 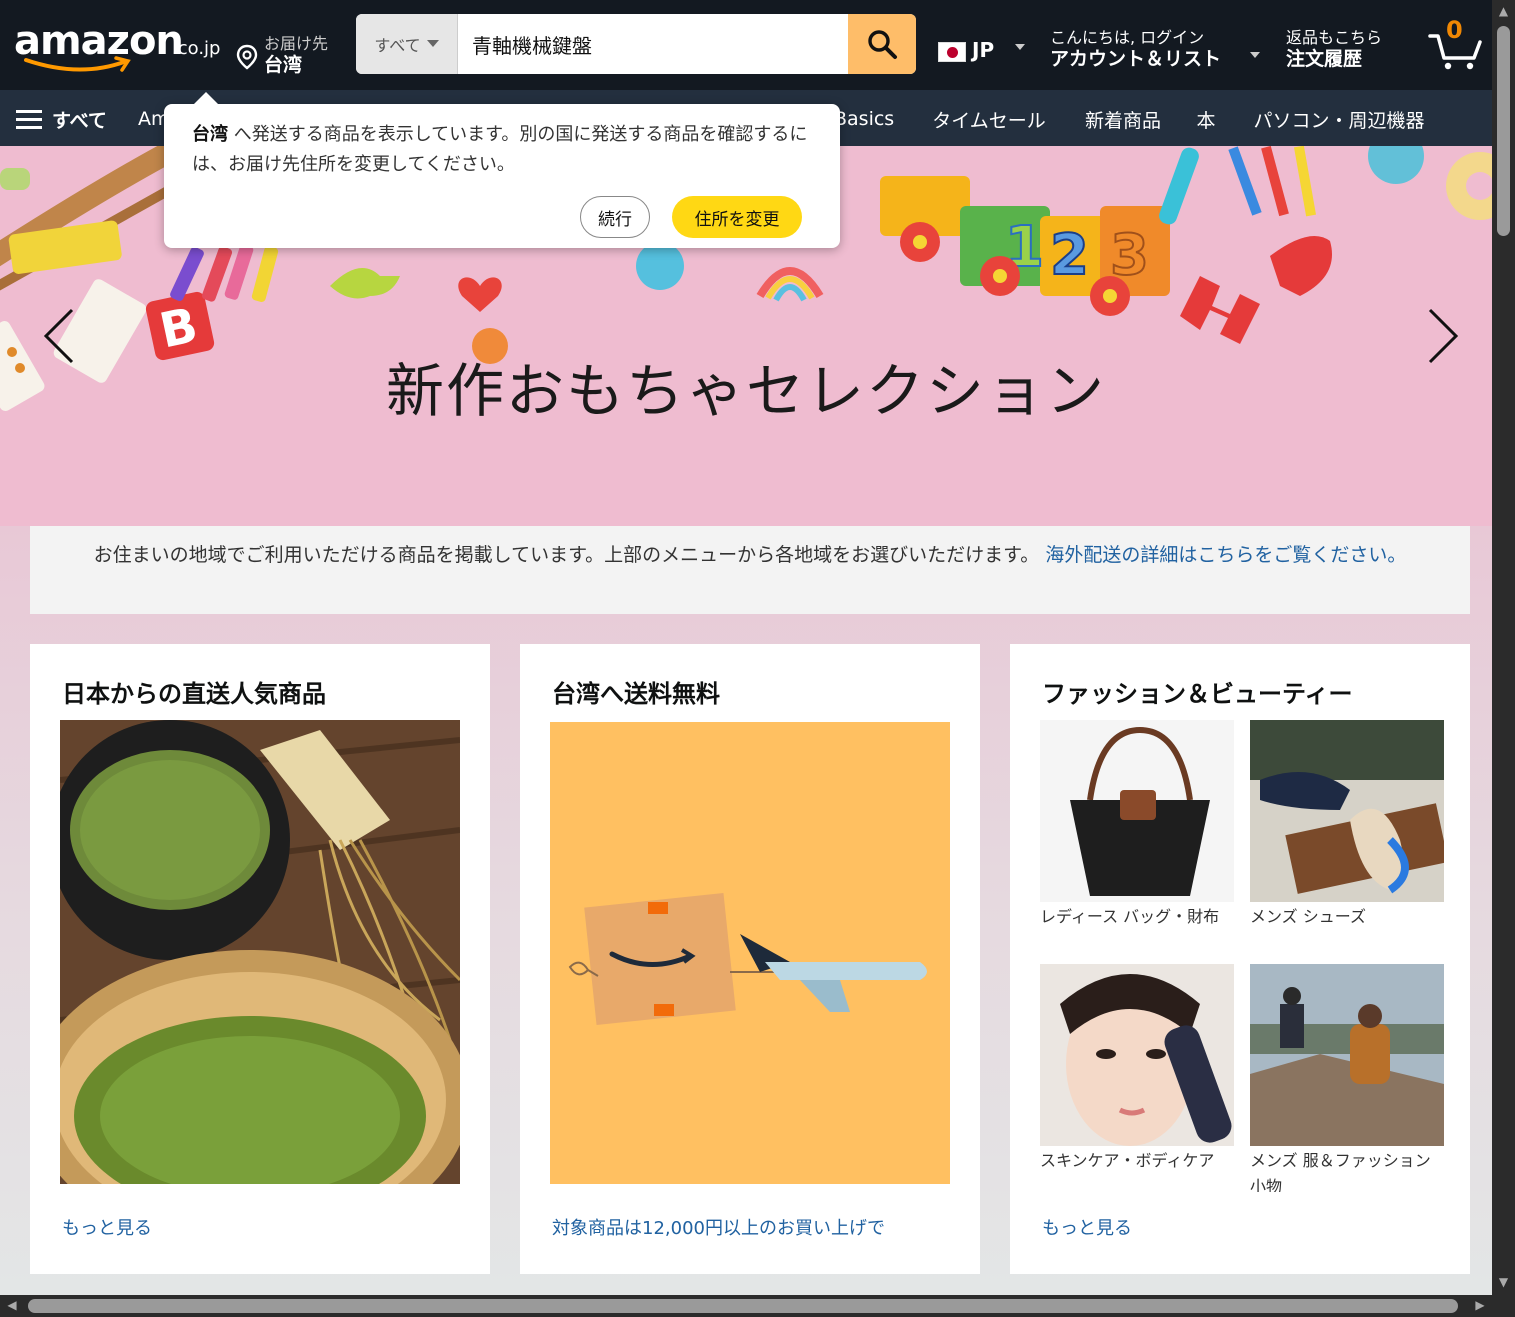 What do you see at coordinates (1503, 1306) in the screenshot?
I see `scrollbar-corner` at bounding box center [1503, 1306].